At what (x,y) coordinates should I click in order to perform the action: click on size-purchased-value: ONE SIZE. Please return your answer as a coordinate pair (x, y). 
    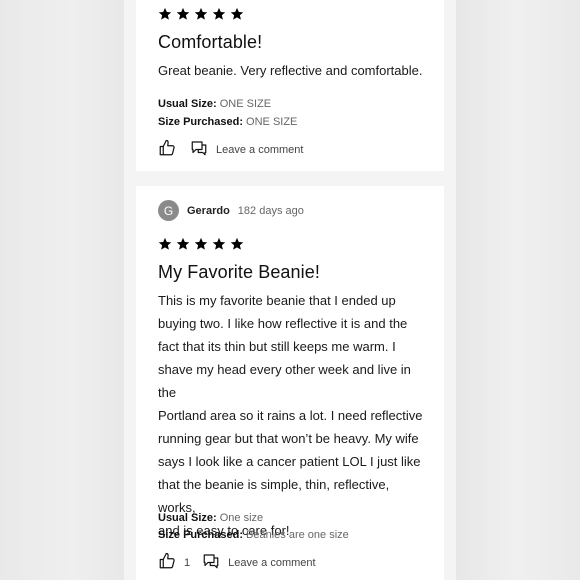
    Looking at the image, I should click on (272, 122).